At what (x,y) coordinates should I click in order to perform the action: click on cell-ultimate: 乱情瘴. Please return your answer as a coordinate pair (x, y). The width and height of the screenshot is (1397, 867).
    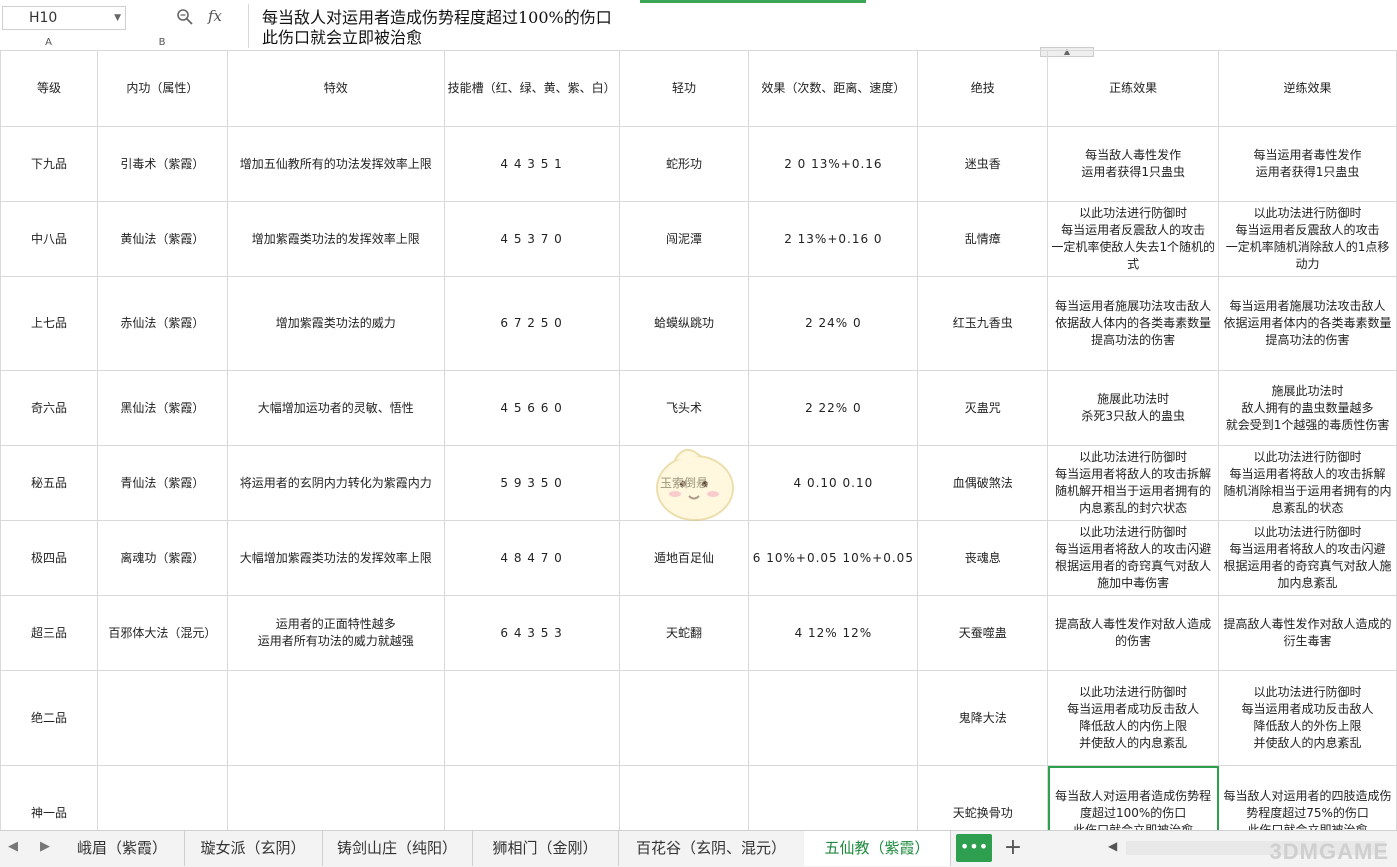
    Looking at the image, I should click on (983, 239).